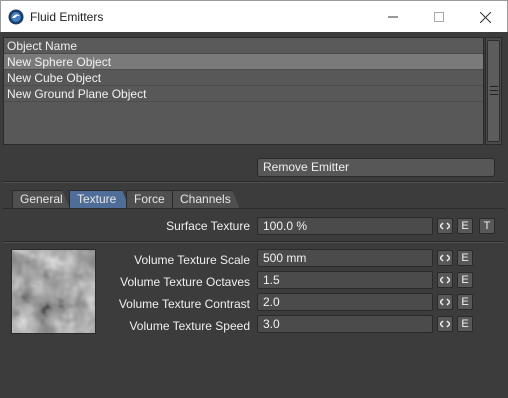 The height and width of the screenshot is (398, 508). I want to click on app-icon, so click(16, 17).